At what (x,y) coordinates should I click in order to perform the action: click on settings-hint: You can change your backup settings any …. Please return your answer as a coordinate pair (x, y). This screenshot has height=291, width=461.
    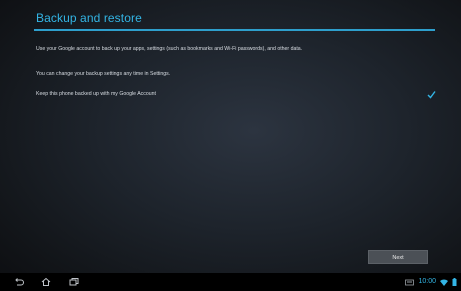
    Looking at the image, I should click on (103, 74).